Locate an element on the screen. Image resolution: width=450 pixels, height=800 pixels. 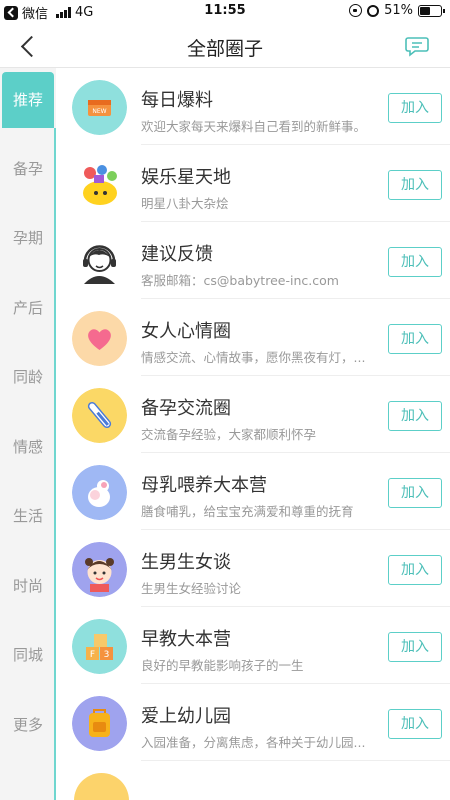
circle-name: 娱乐星天地 is located at coordinates (186, 177).